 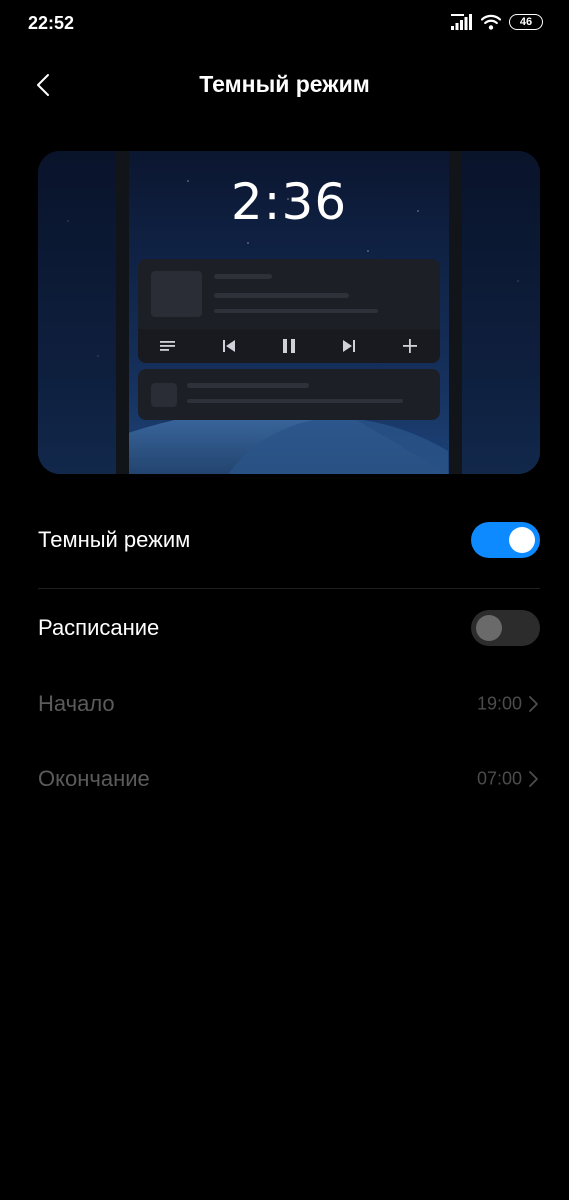 What do you see at coordinates (289, 394) in the screenshot?
I see `preview-notification` at bounding box center [289, 394].